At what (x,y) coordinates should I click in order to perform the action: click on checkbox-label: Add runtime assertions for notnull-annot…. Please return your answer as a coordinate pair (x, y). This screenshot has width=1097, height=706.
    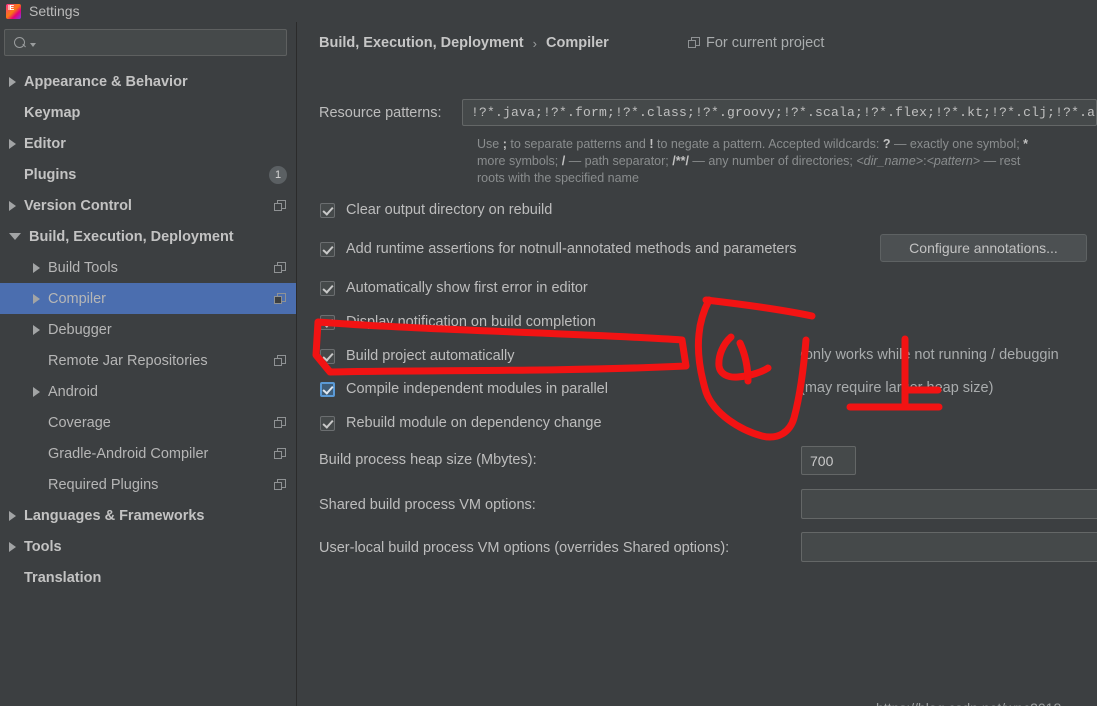
    Looking at the image, I should click on (571, 249).